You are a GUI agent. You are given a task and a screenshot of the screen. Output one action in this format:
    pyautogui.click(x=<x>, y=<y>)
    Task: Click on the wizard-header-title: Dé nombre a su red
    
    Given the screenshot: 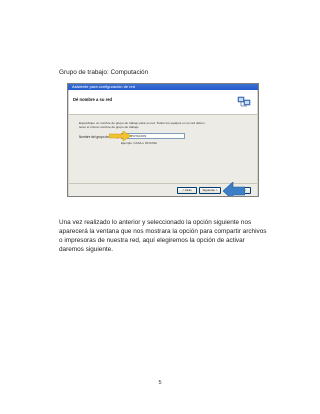 What is the action you would take?
    pyautogui.click(x=93, y=99)
    